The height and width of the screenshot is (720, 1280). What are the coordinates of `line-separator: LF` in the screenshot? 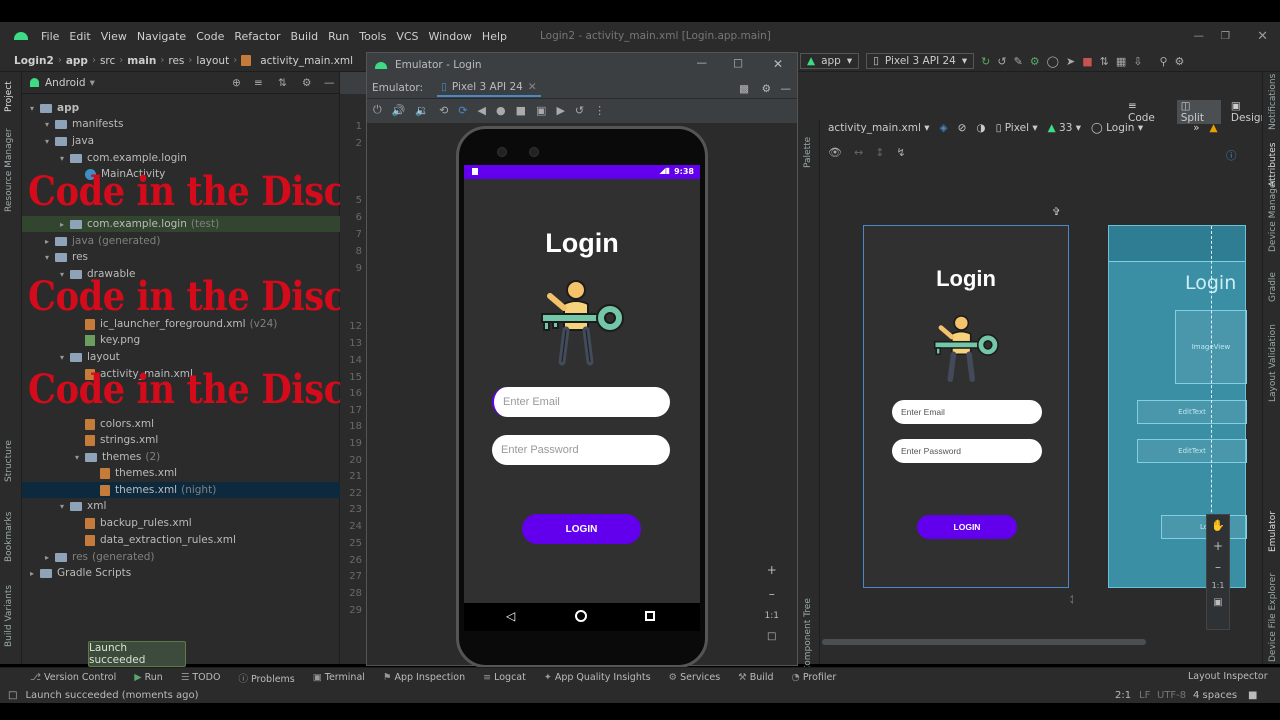 It's located at (1144, 695).